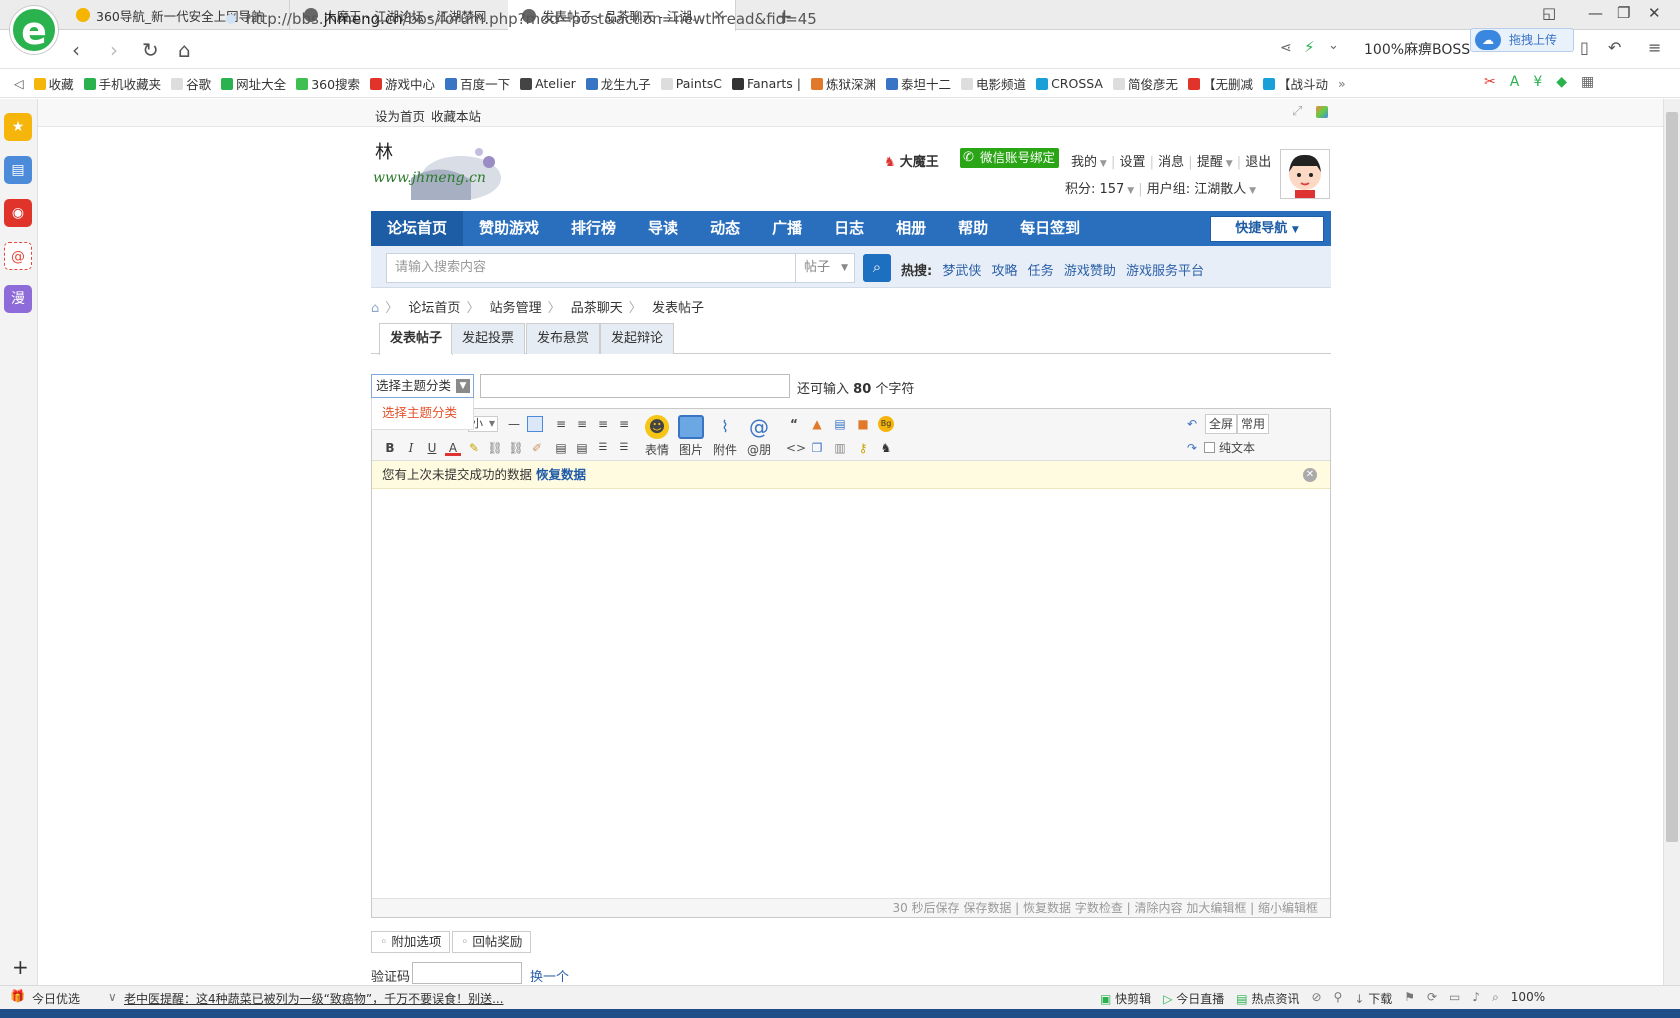 The width and height of the screenshot is (1680, 1018). I want to click on color-theme-icon, so click(1322, 112).